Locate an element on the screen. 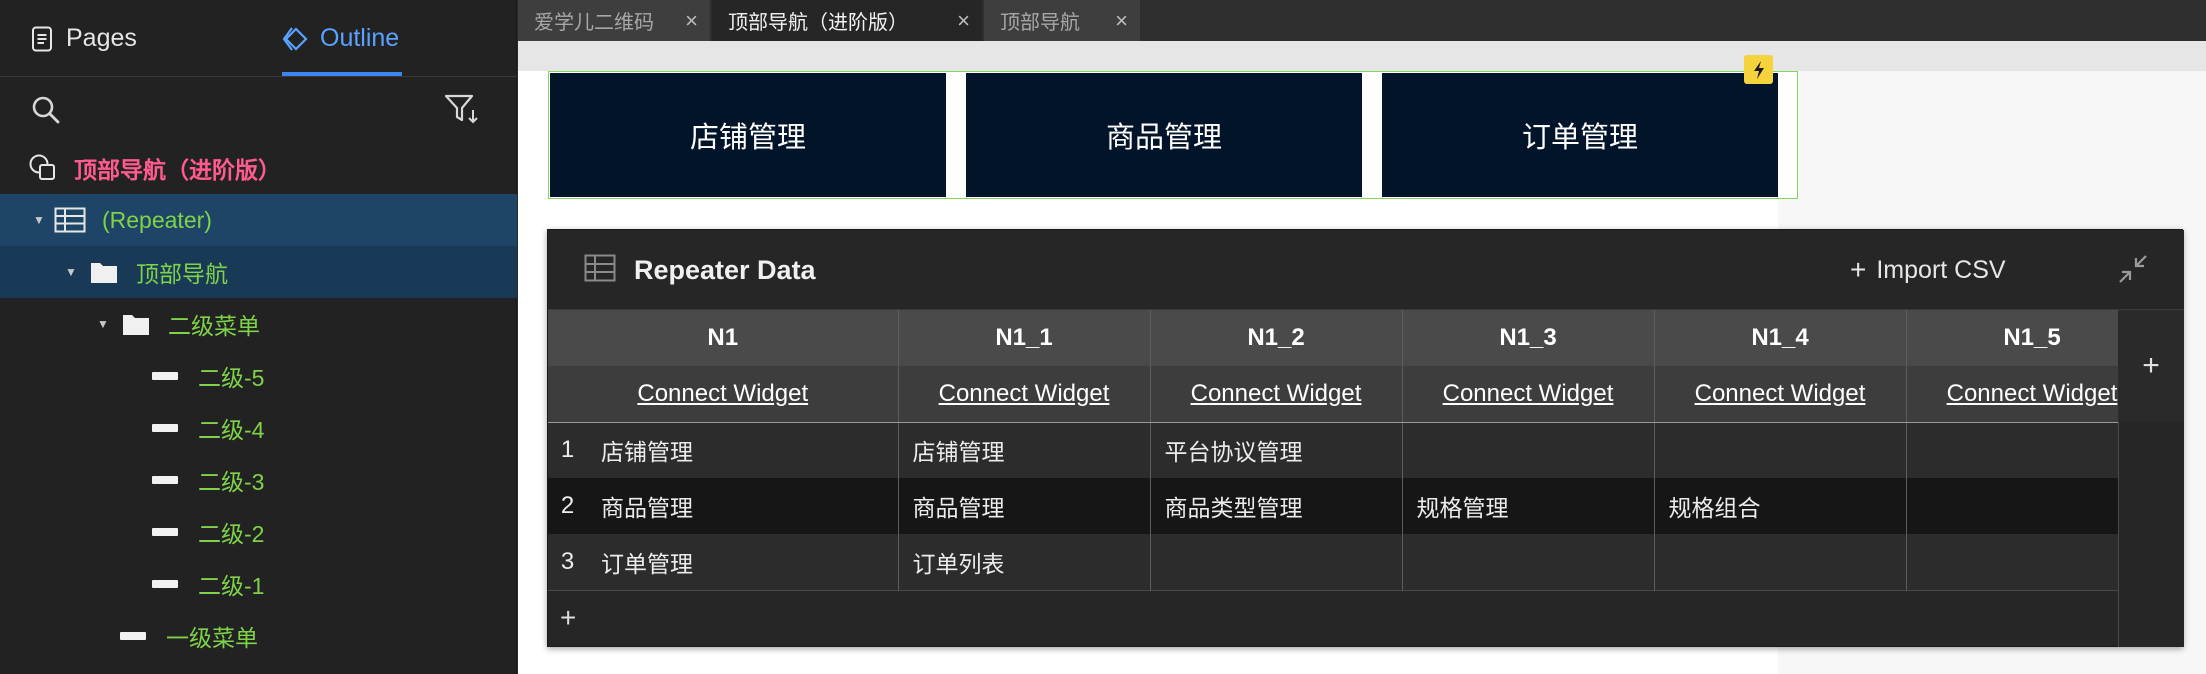 This screenshot has height=674, width=2206. lightning-icon is located at coordinates (1758, 69).